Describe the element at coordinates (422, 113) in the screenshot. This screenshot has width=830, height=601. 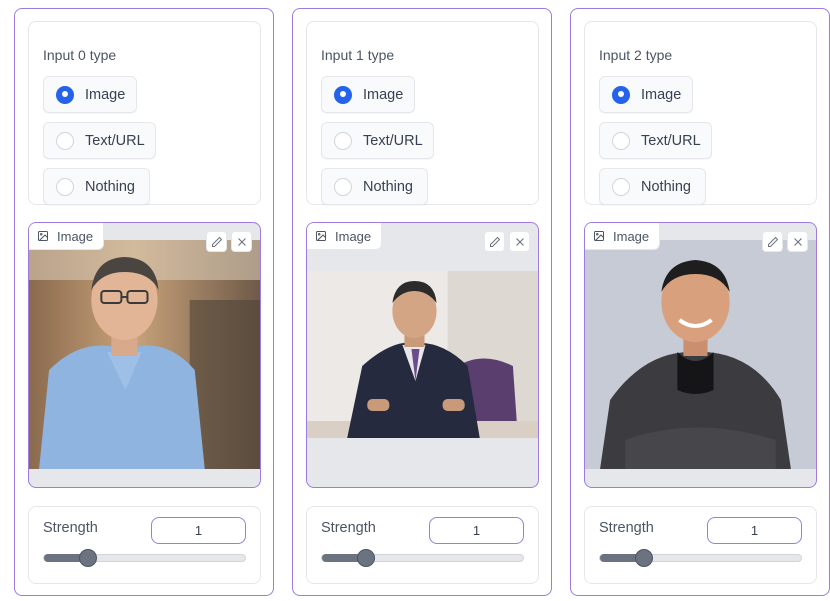
I see `input-type-group: Input 1 type Image Text/URL Nothing` at that location.